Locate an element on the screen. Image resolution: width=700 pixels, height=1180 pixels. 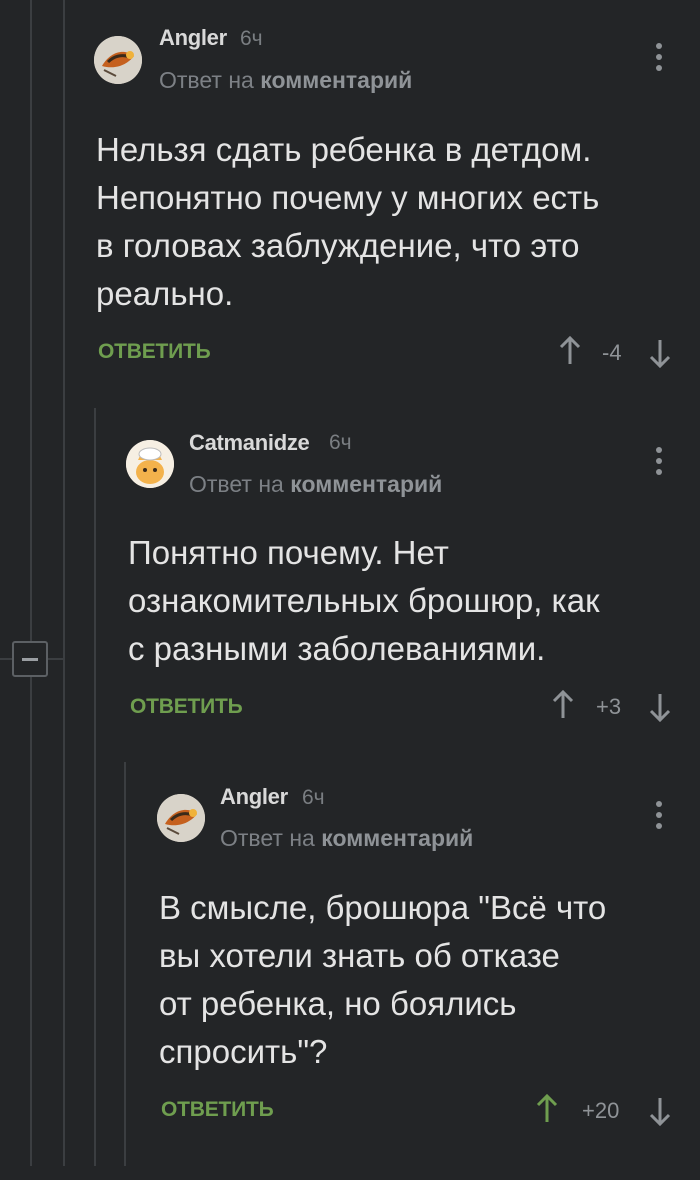
comment-line: ознакомительных брошюр, как is located at coordinates (364, 600).